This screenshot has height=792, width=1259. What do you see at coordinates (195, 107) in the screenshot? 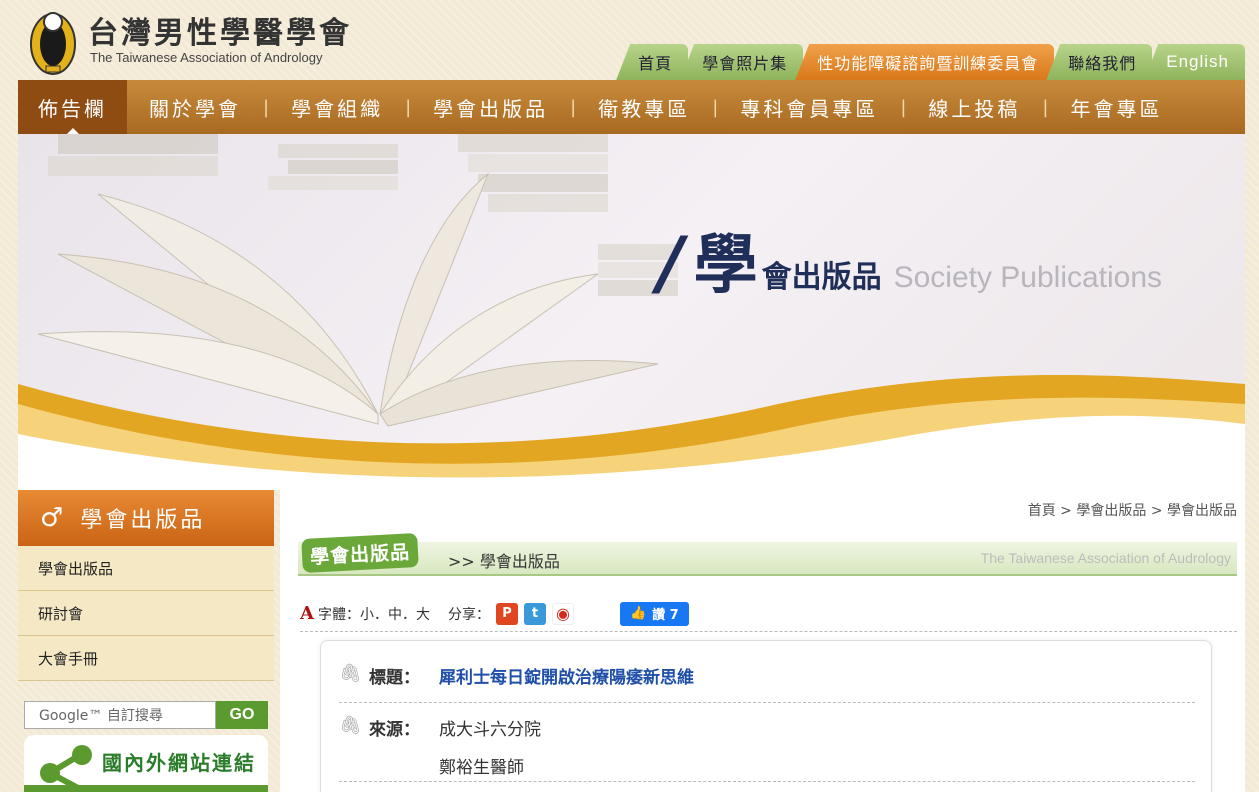
I see `nav-about: 關於學會` at bounding box center [195, 107].